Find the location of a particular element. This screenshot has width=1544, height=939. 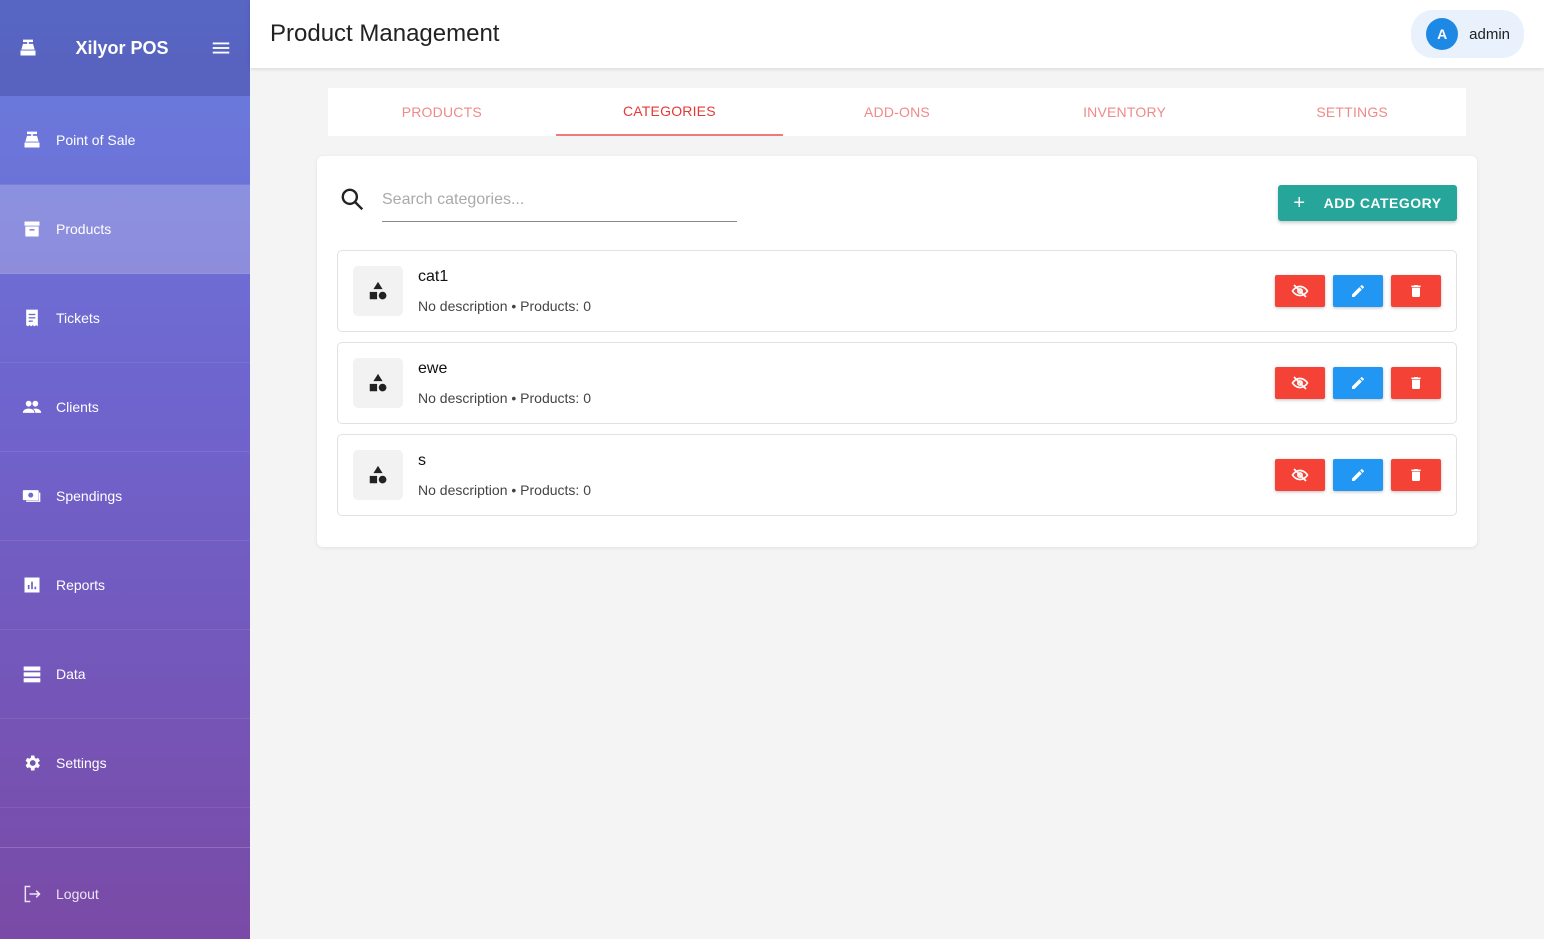

search-input is located at coordinates (559, 203).